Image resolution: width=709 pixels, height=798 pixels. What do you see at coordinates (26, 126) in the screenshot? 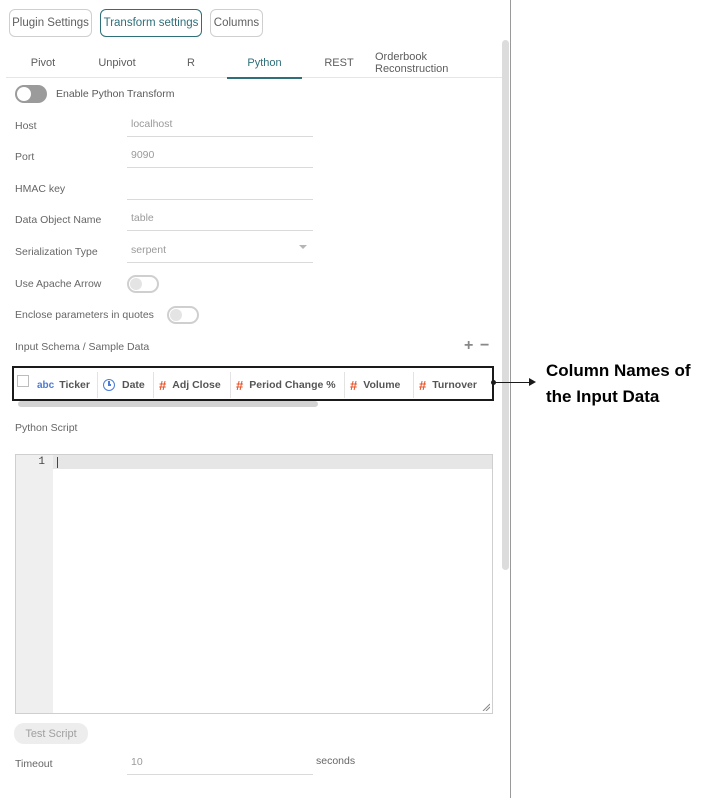
I see `host-label: Host` at bounding box center [26, 126].